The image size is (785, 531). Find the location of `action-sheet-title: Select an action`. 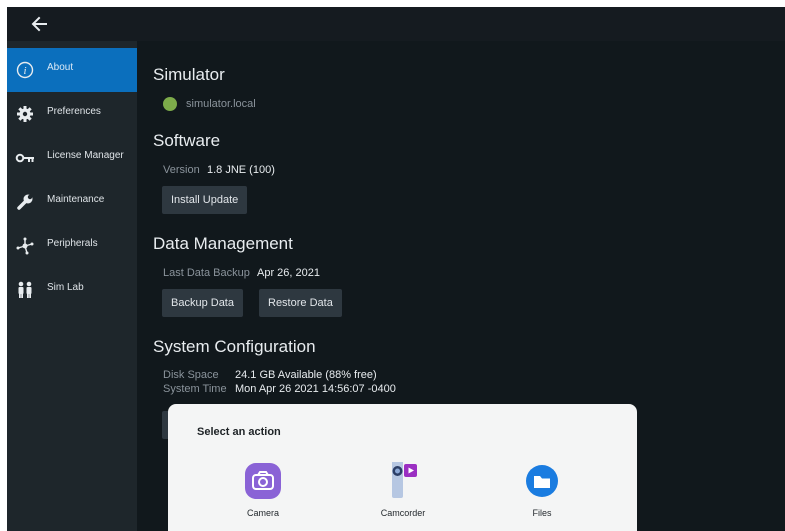

action-sheet-title: Select an action is located at coordinates (239, 432).